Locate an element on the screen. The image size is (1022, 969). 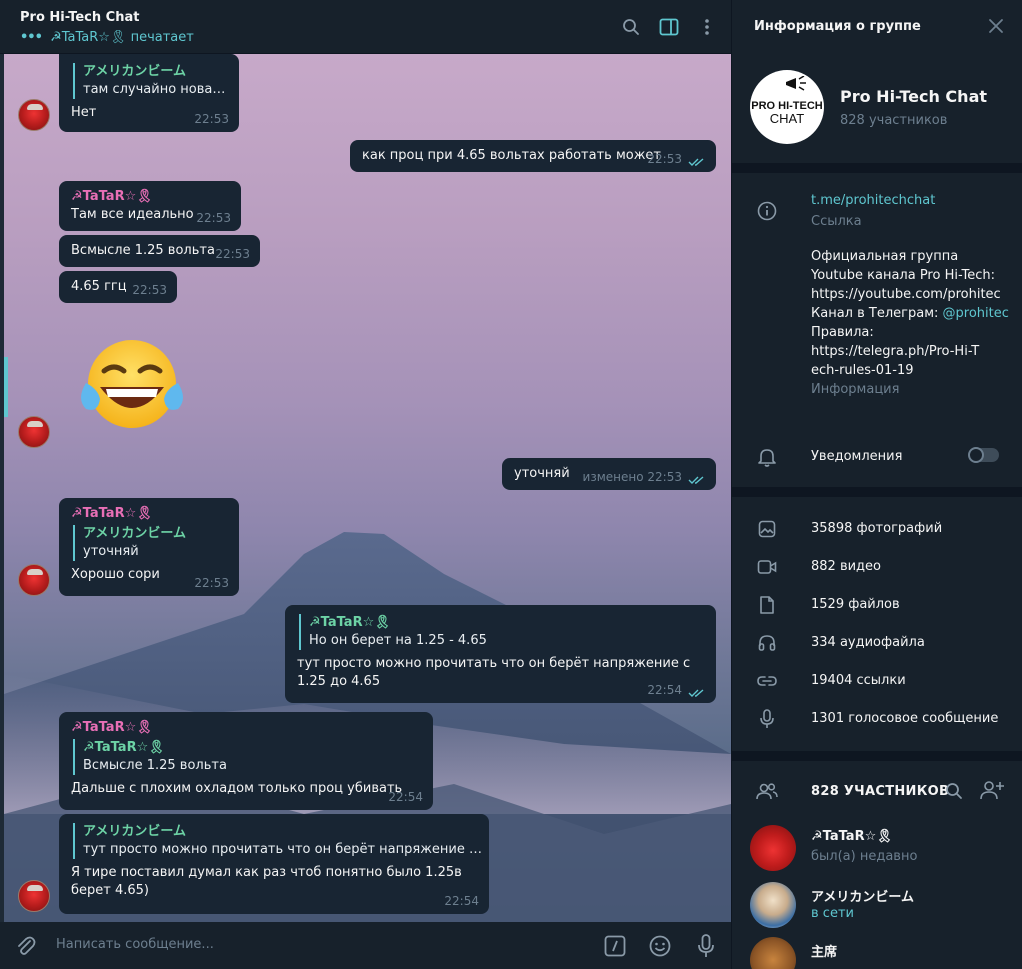
reply-text: Всмысле 1.25 вольта is located at coordinates (155, 765).